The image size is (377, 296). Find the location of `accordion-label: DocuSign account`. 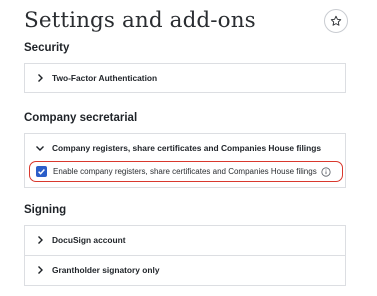

accordion-label: DocuSign account is located at coordinates (89, 240).